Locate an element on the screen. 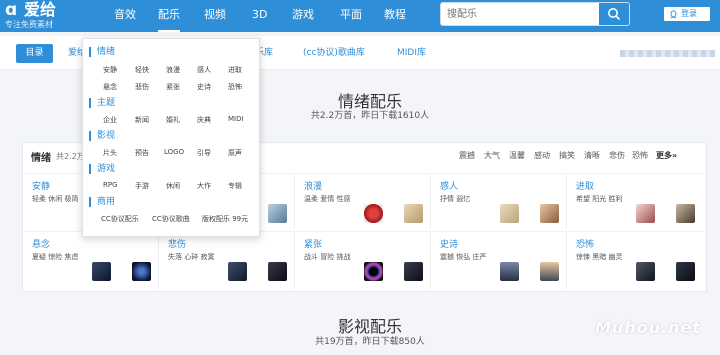 The image size is (720, 355). search-icon is located at coordinates (614, 14).